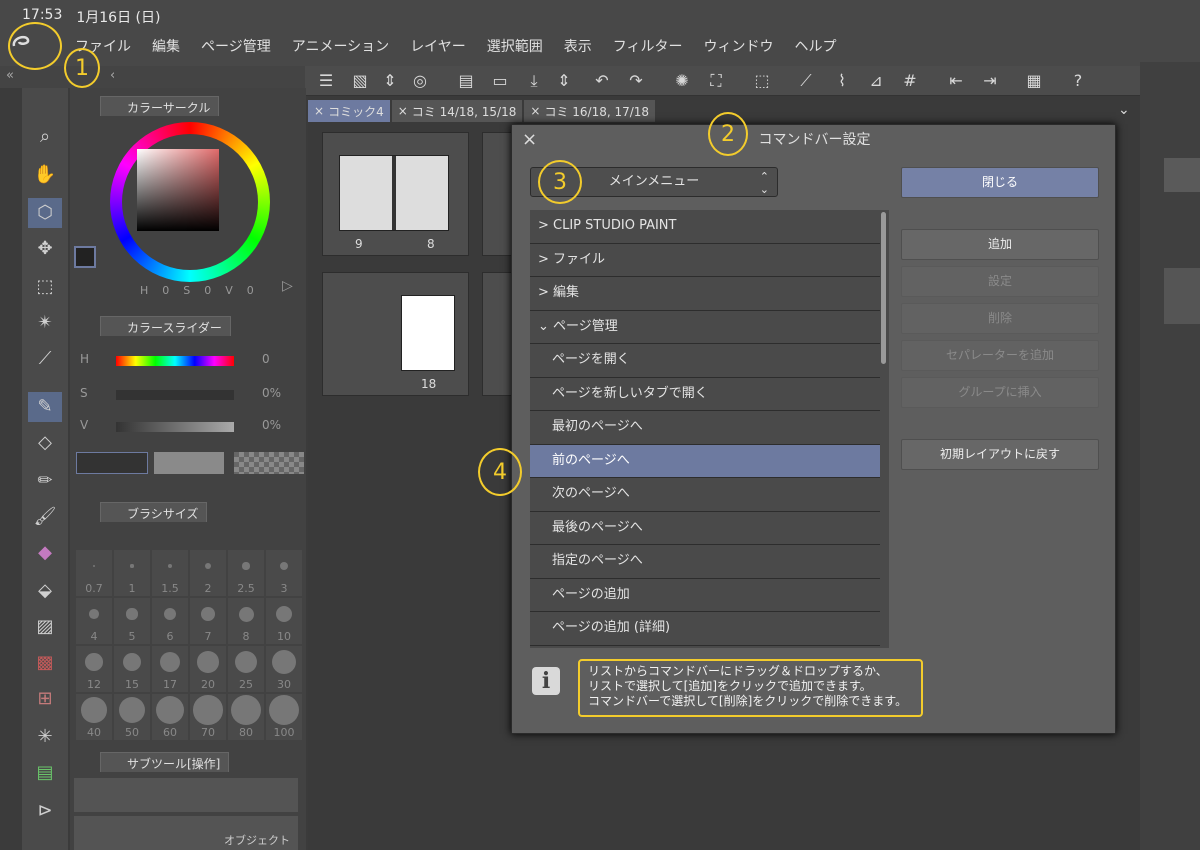  What do you see at coordinates (534, 81) in the screenshot?
I see `export-icon: ⤓` at bounding box center [534, 81].